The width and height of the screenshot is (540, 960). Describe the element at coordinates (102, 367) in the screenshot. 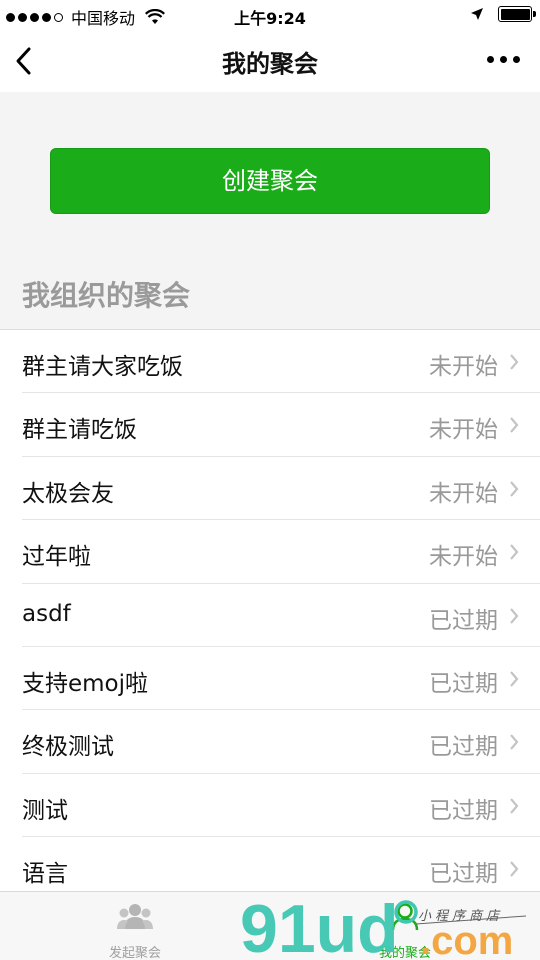

I see `party-name: 群主请大家吃饭` at that location.